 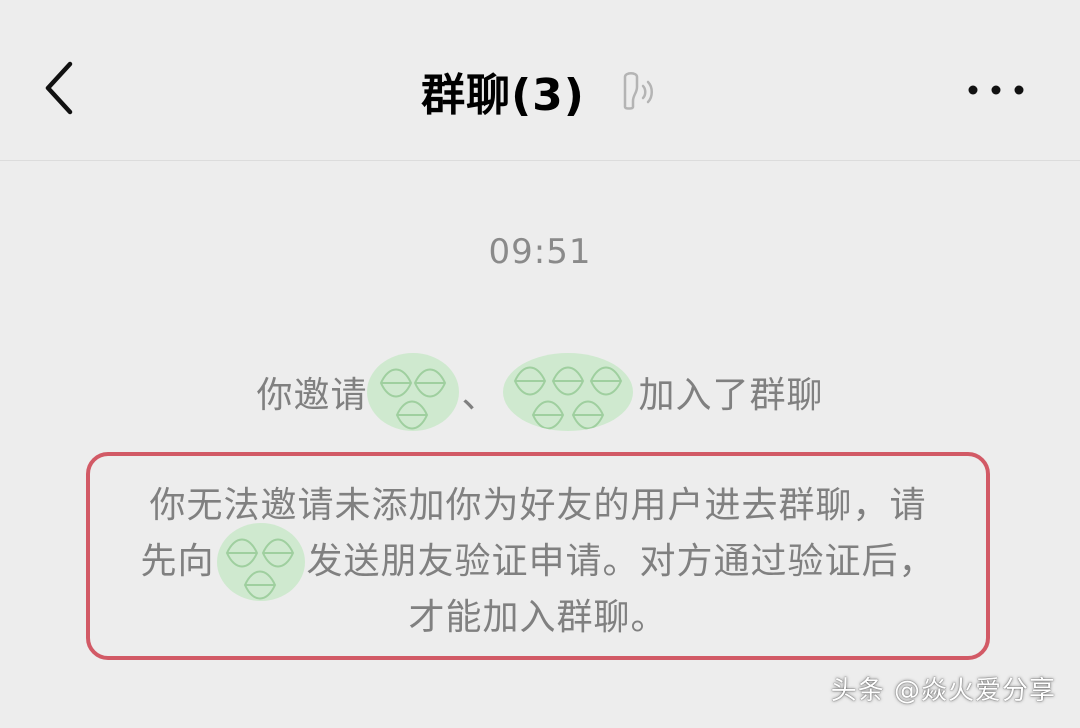 What do you see at coordinates (621, 561) in the screenshot?
I see `notice-text-line2-suffix: 发送朋友验证申请。对方通过验证后，` at bounding box center [621, 561].